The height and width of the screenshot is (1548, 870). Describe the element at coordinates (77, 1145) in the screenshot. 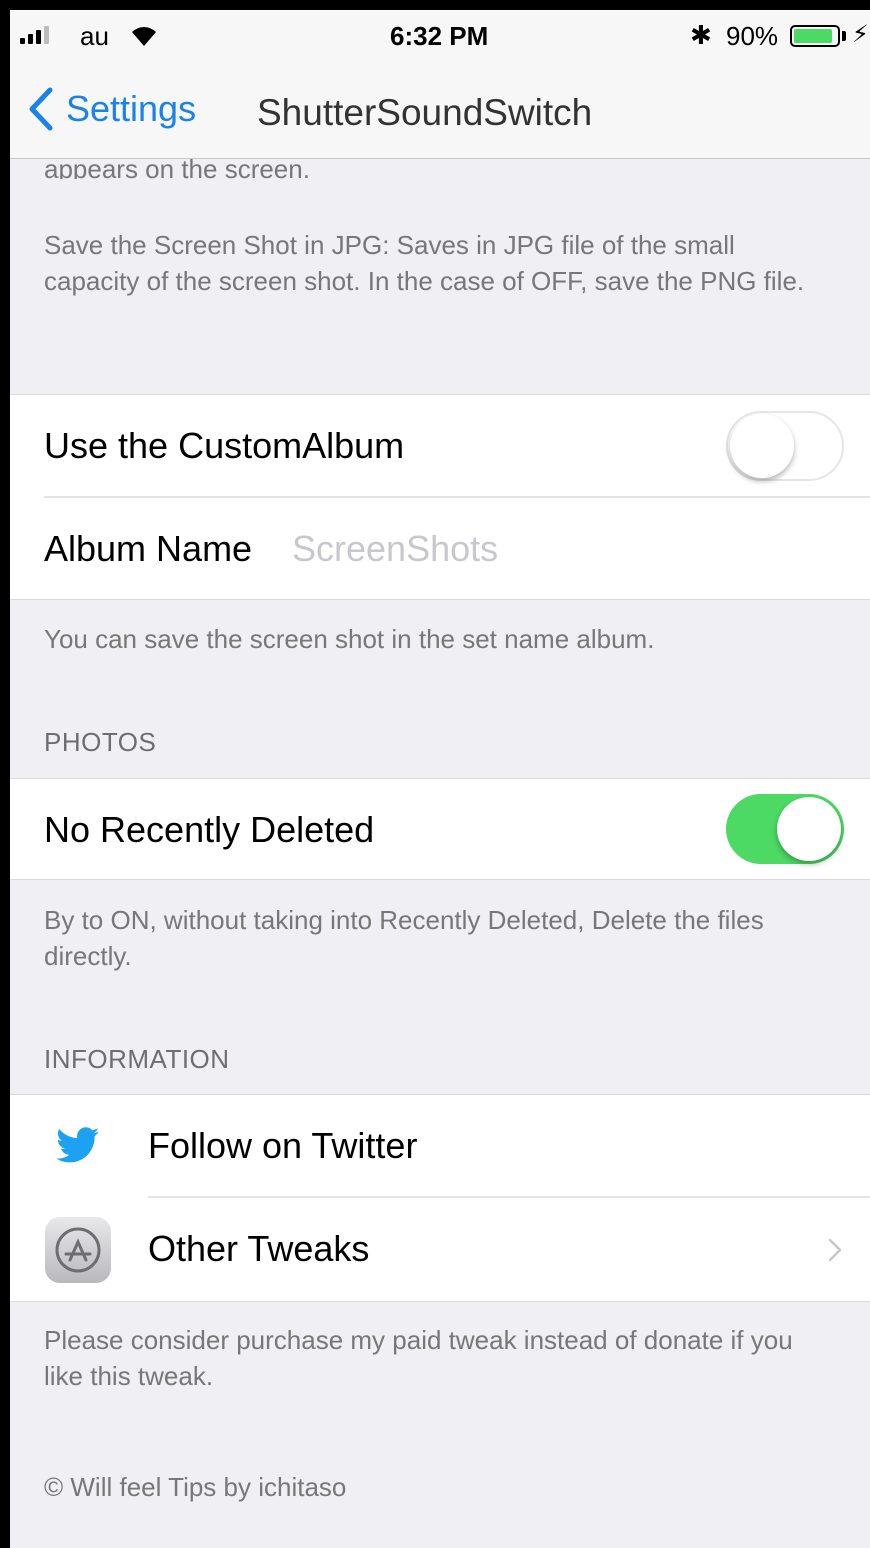

I see `twitter-bird-icon` at that location.